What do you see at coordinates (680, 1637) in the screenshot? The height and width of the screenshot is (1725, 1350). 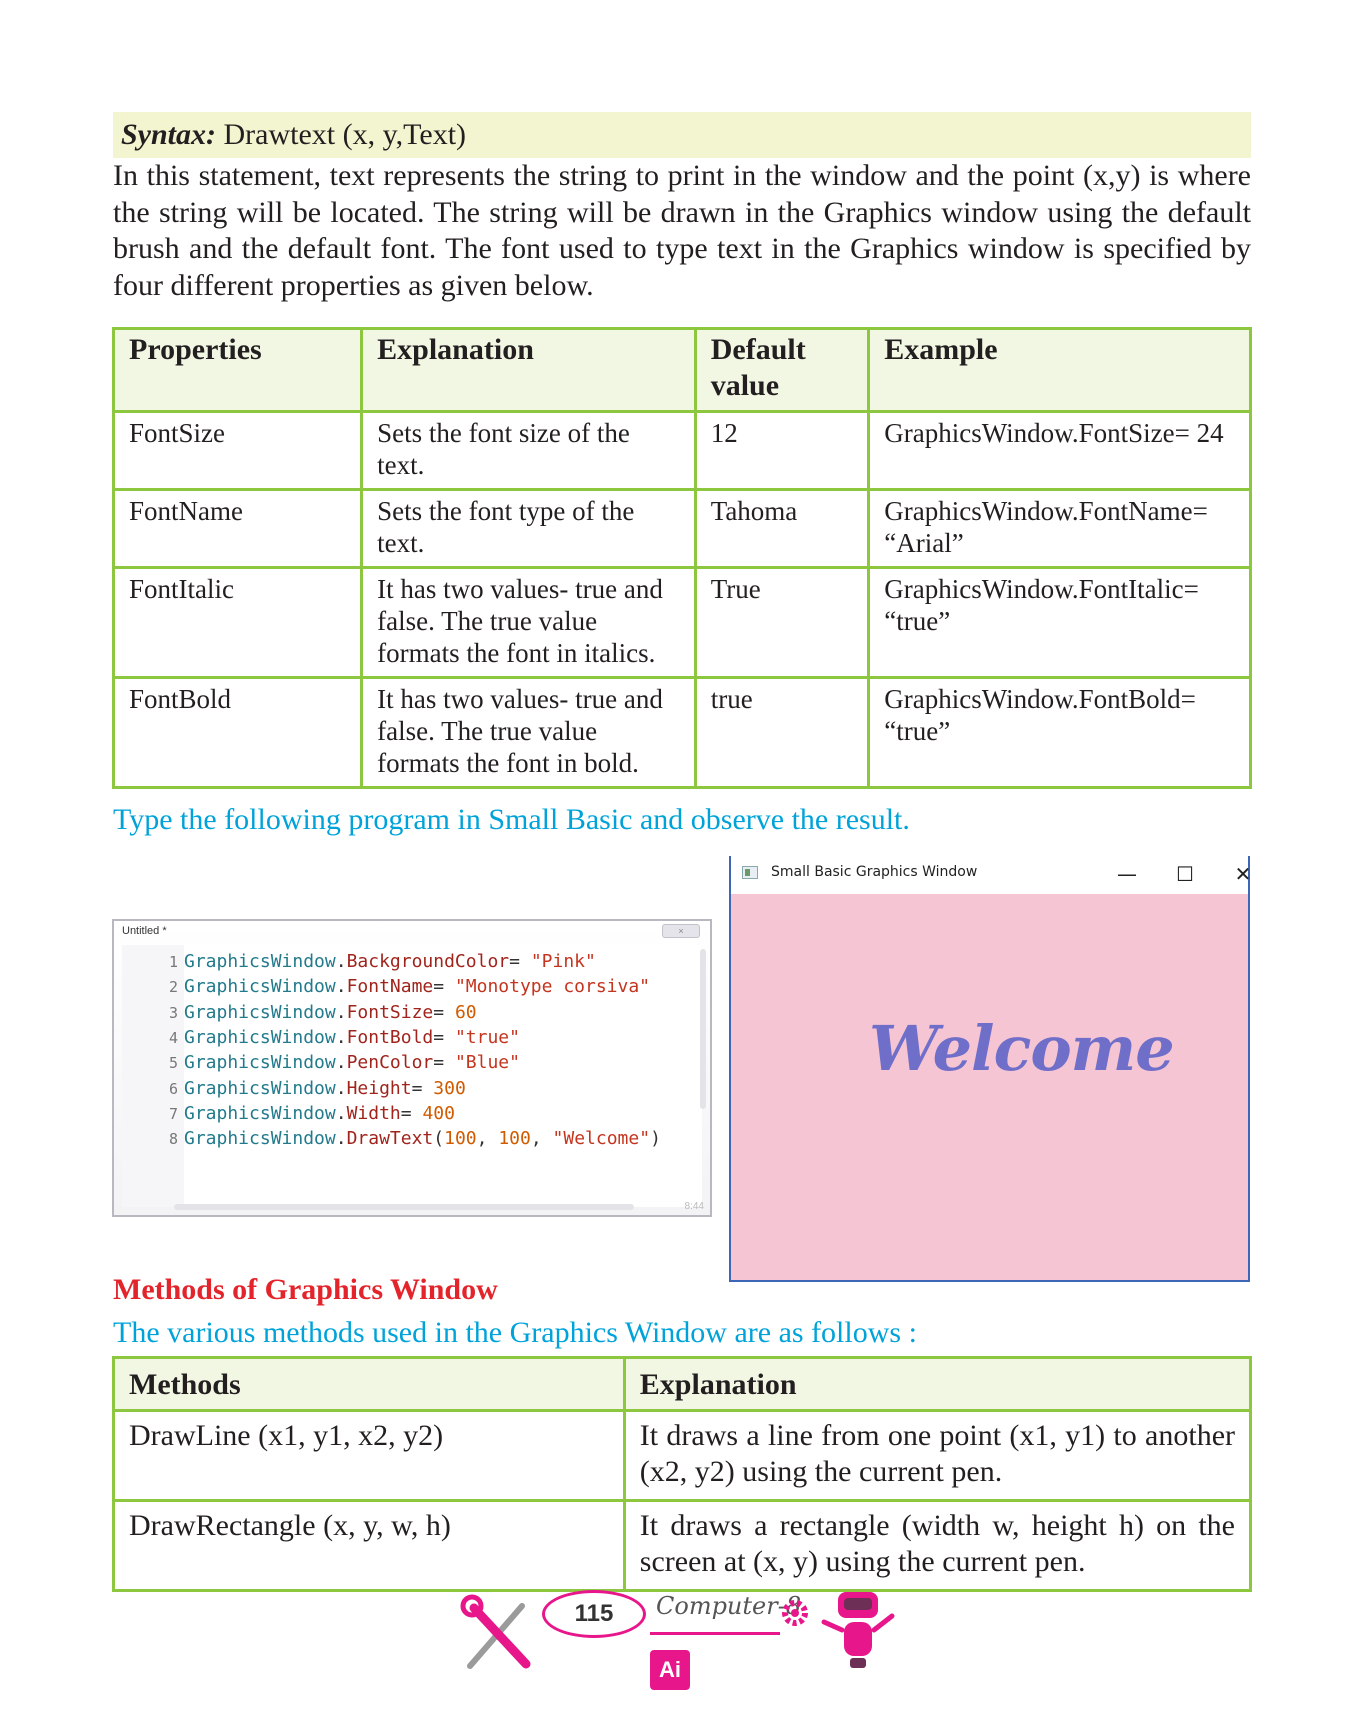 I see `page-footer: 115 Computer-8 Ai` at bounding box center [680, 1637].